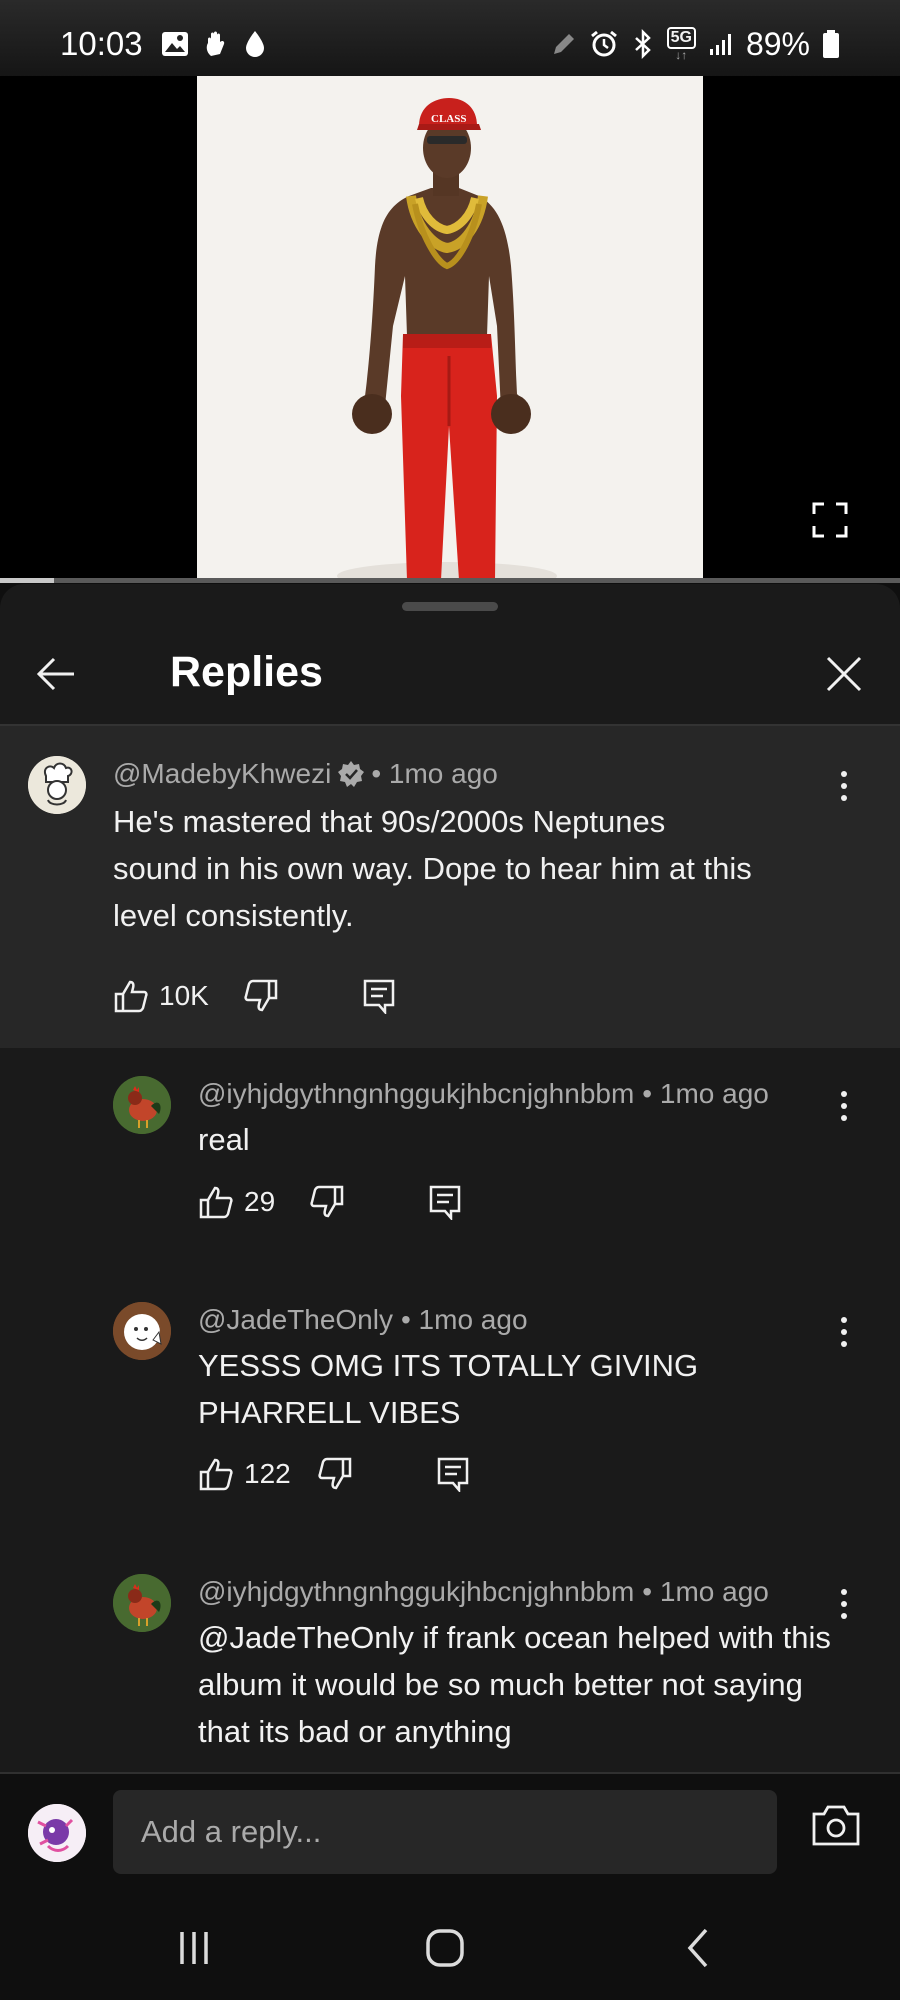 The height and width of the screenshot is (2000, 900). I want to click on arrow-left-icon, so click(55, 674).